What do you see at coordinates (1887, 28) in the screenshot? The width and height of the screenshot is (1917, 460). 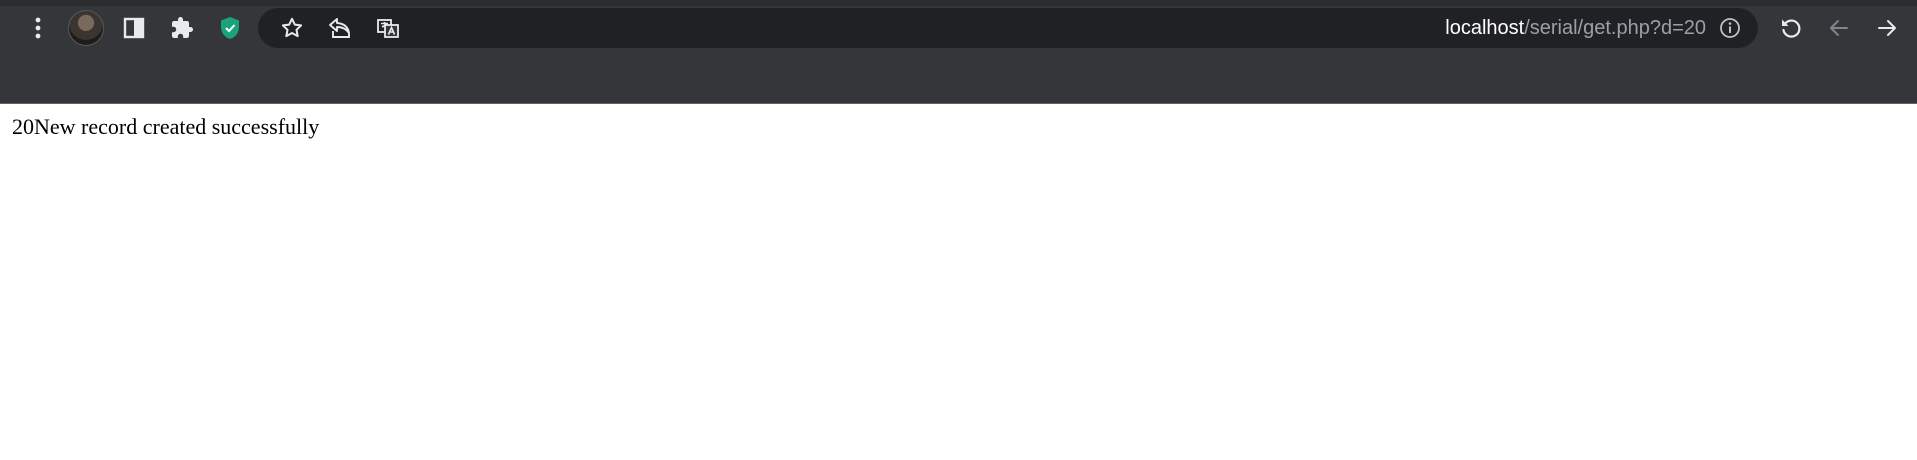 I see `forward-arrow-icon` at bounding box center [1887, 28].